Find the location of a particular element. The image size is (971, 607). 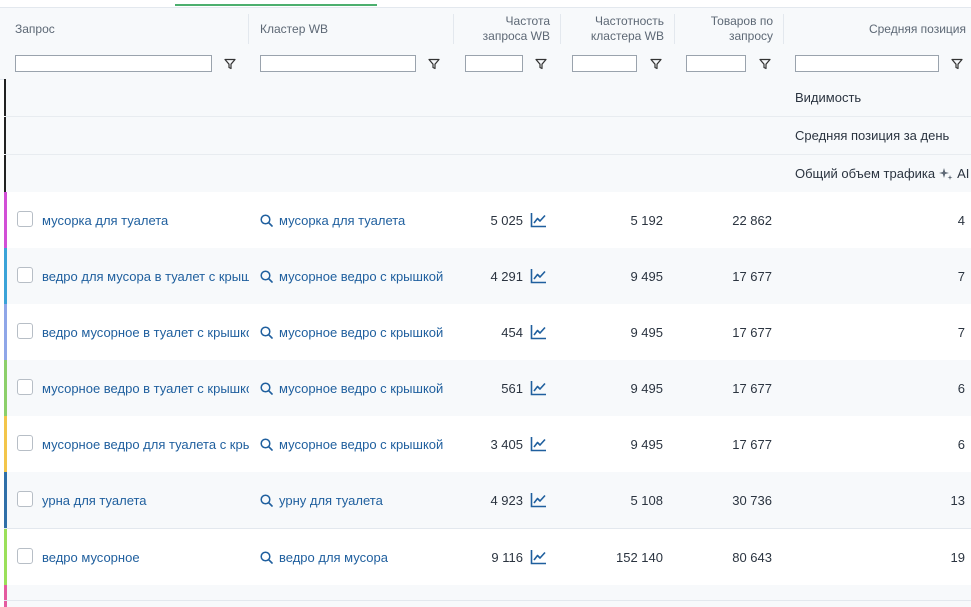

query-frequency: 3 405 is located at coordinates (506, 444).